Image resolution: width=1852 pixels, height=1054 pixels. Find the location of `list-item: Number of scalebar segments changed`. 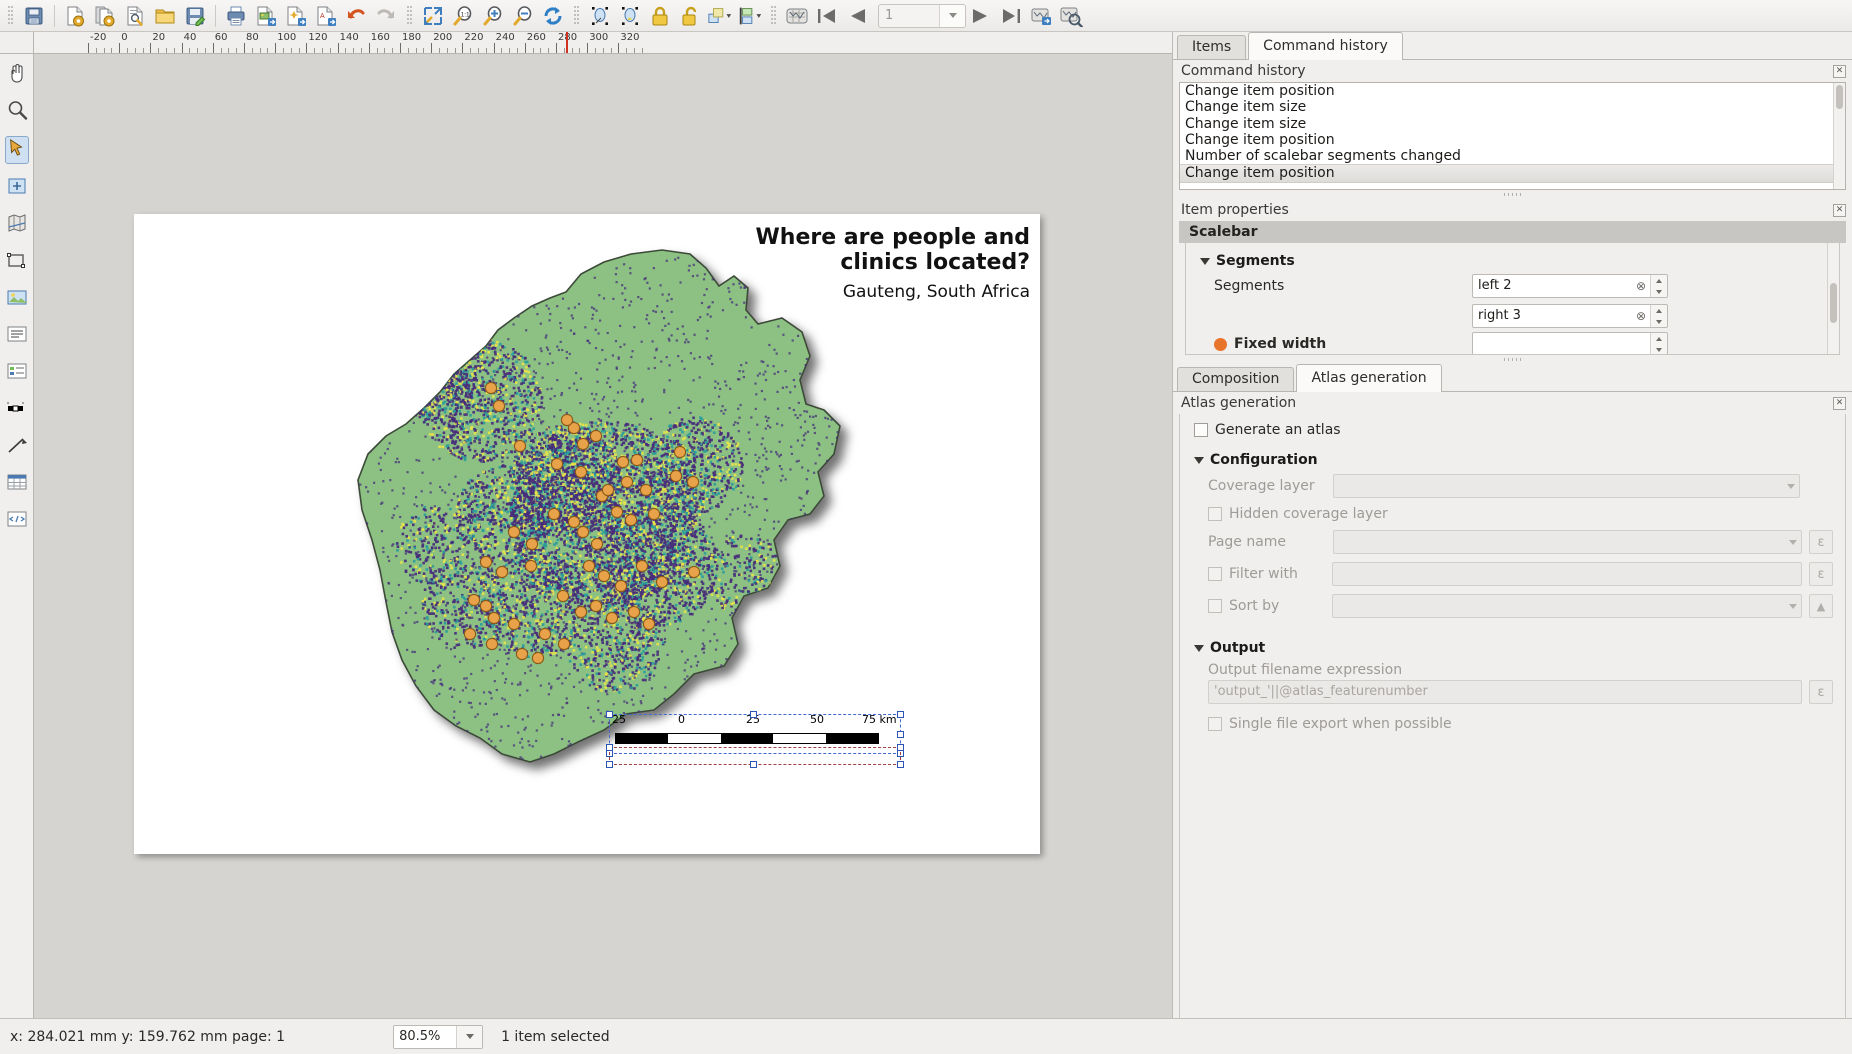

list-item: Number of scalebar segments changed is located at coordinates (1512, 156).